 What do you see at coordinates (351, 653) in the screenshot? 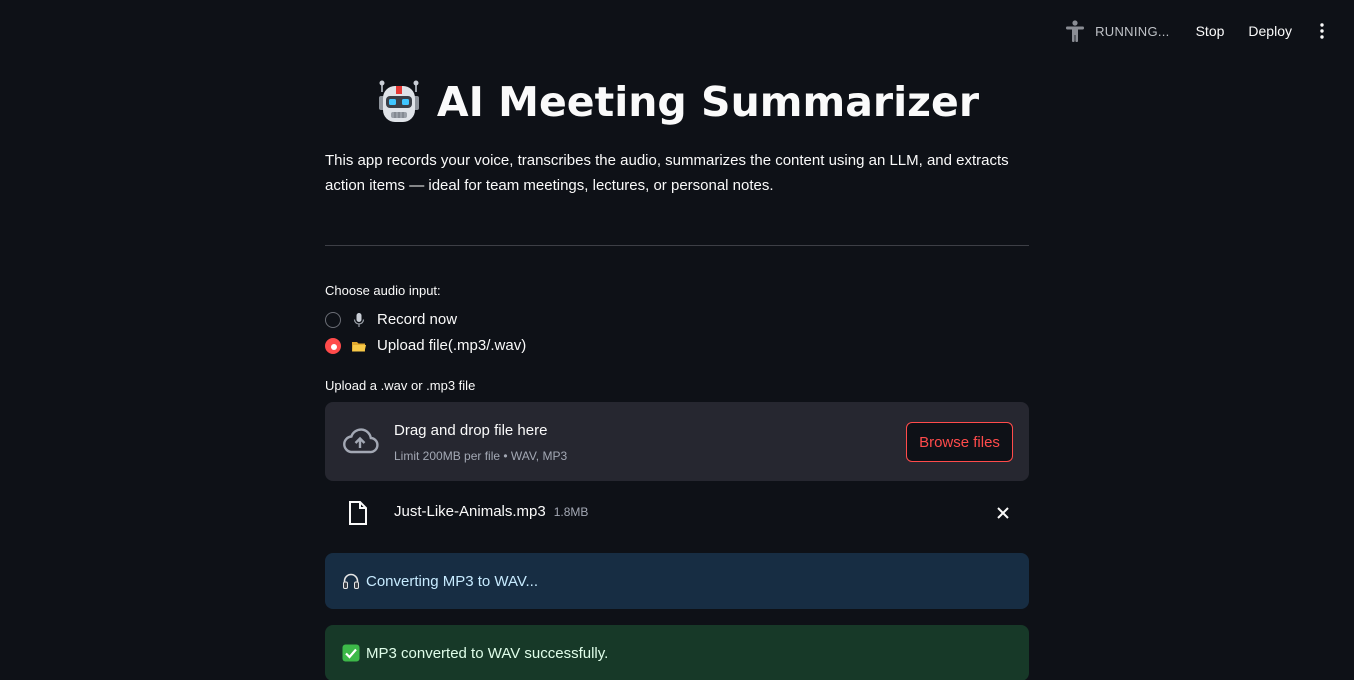
I see `check-mark-icon` at bounding box center [351, 653].